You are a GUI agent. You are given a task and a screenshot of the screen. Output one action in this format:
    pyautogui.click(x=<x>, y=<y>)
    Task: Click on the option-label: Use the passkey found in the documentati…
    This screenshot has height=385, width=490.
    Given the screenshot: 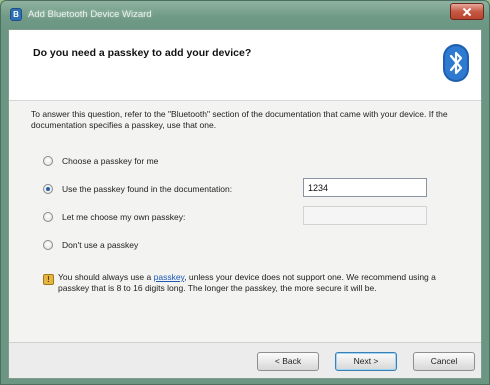 What is the action you would take?
    pyautogui.click(x=147, y=189)
    